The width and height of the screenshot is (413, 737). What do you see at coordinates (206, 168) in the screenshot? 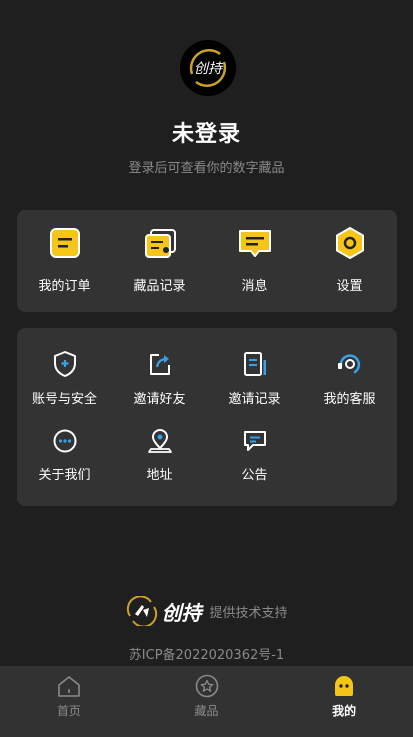
I see `login-hint: 登录后可查看你的数字藏品` at bounding box center [206, 168].